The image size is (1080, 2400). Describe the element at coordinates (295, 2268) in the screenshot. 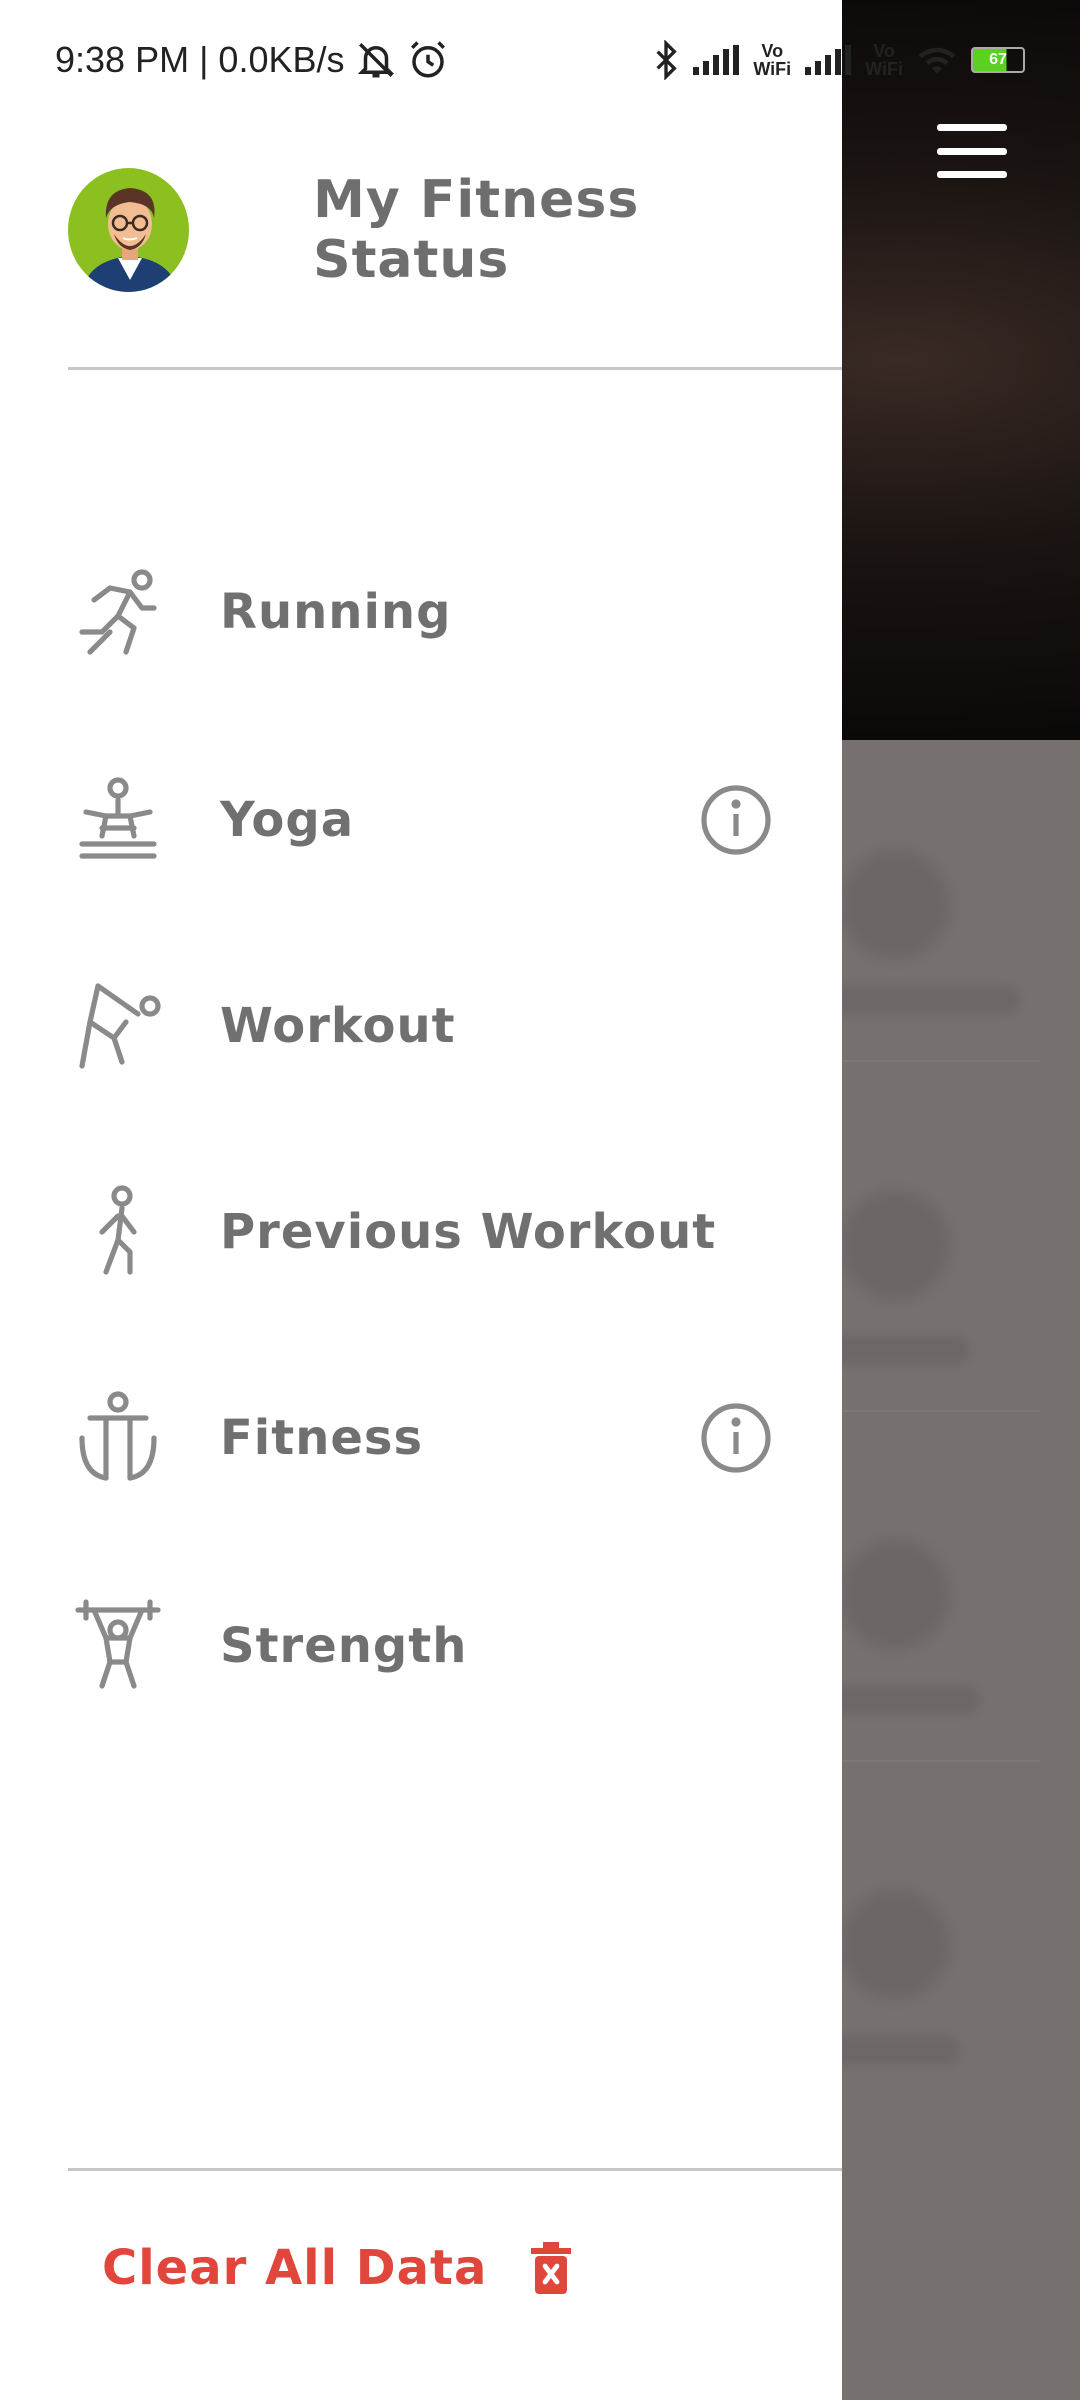

I see `clear-all-data-label: Clear All Data` at that location.